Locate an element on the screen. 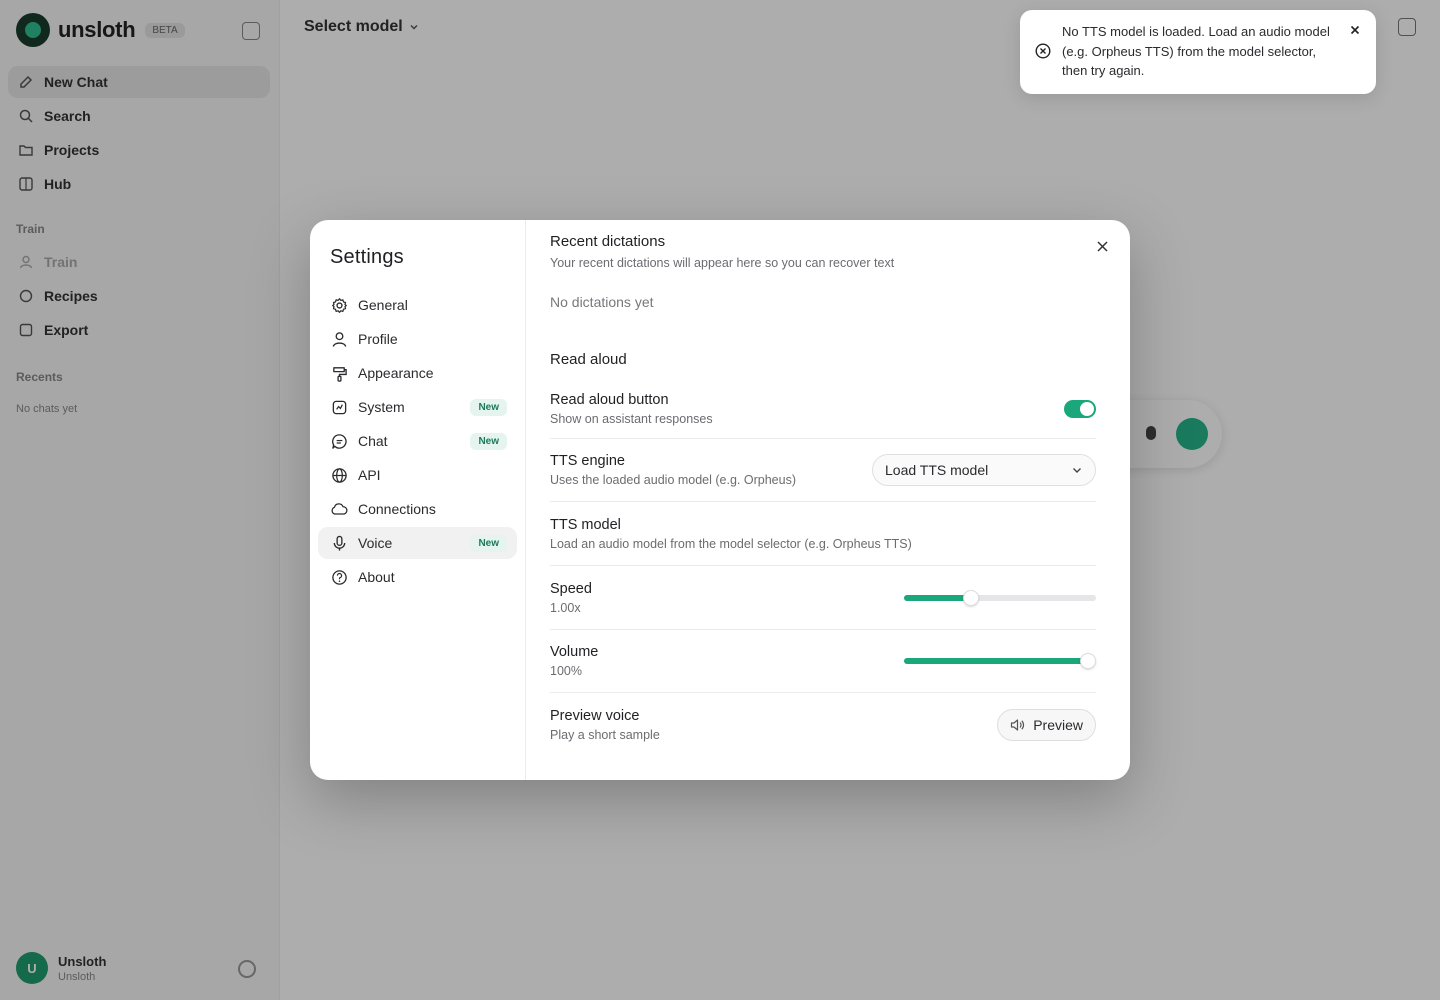 This screenshot has width=1440, height=1000. settings-nav-voice: Voice New is located at coordinates (417, 543).